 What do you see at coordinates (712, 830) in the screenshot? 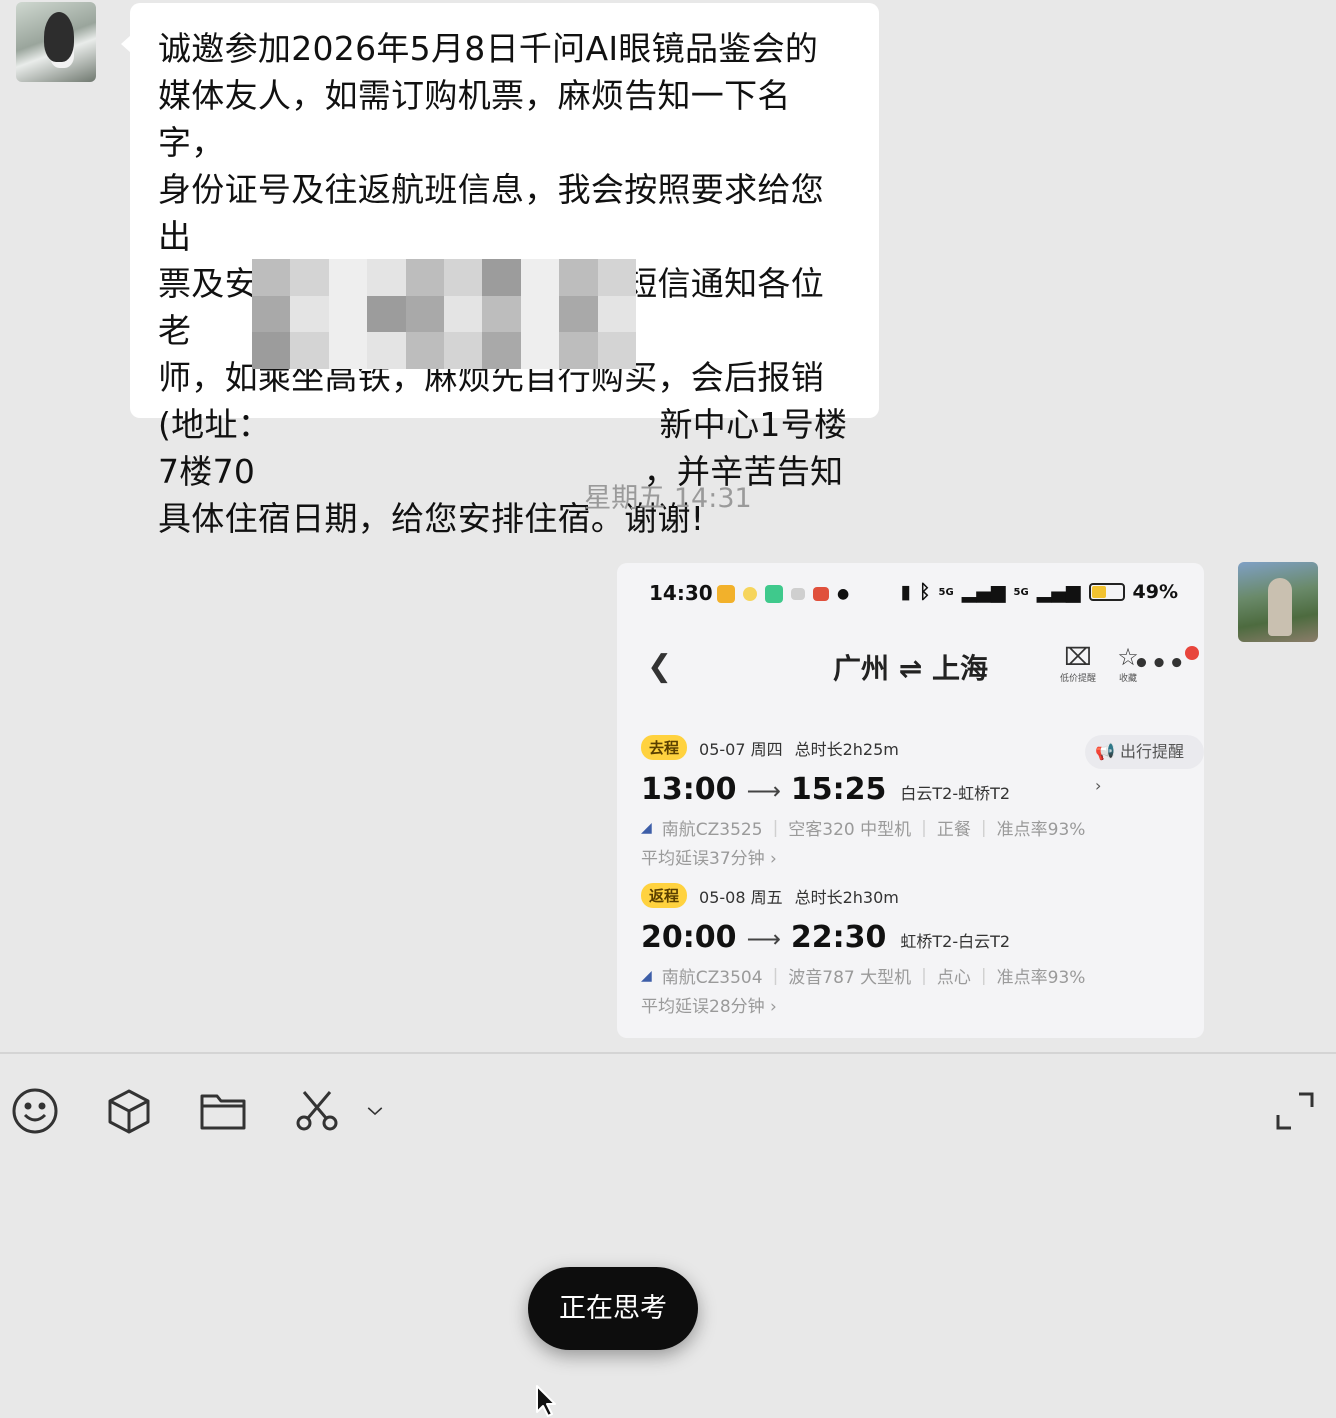
I see `flight-number: 南航CZ3525` at bounding box center [712, 830].